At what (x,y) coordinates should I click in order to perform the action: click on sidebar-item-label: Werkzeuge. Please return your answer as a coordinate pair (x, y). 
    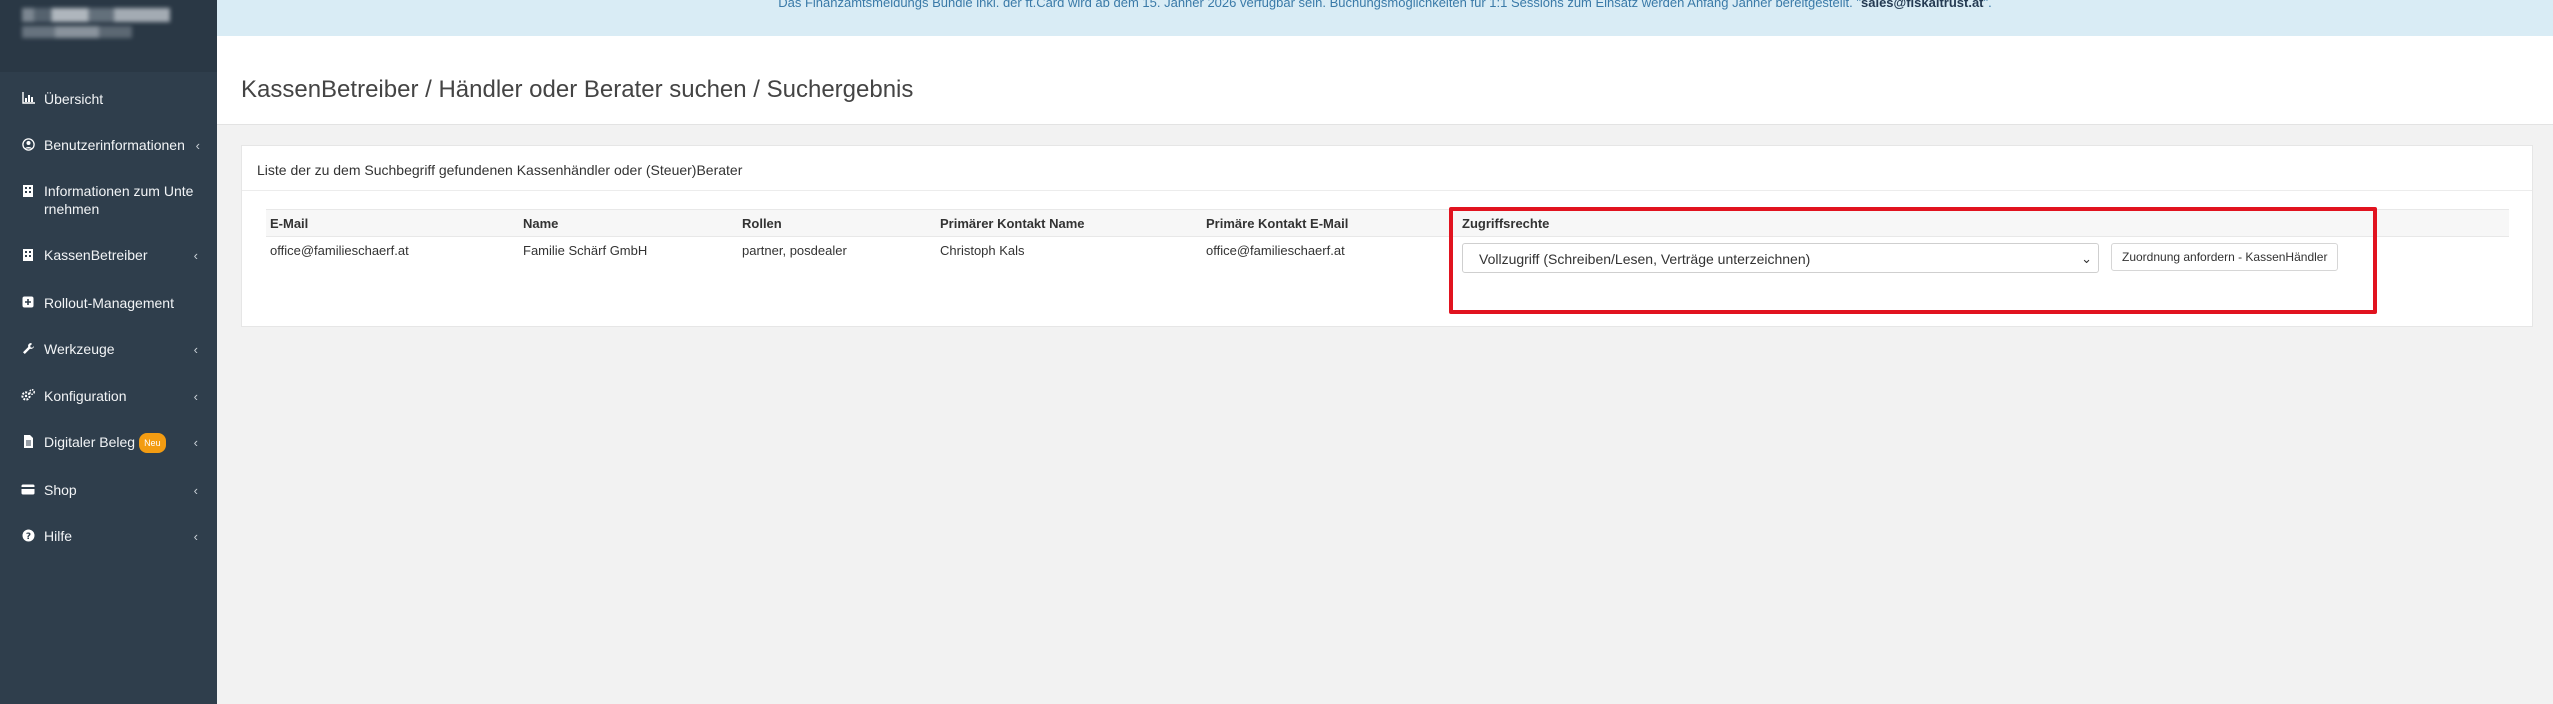
    Looking at the image, I should click on (79, 349).